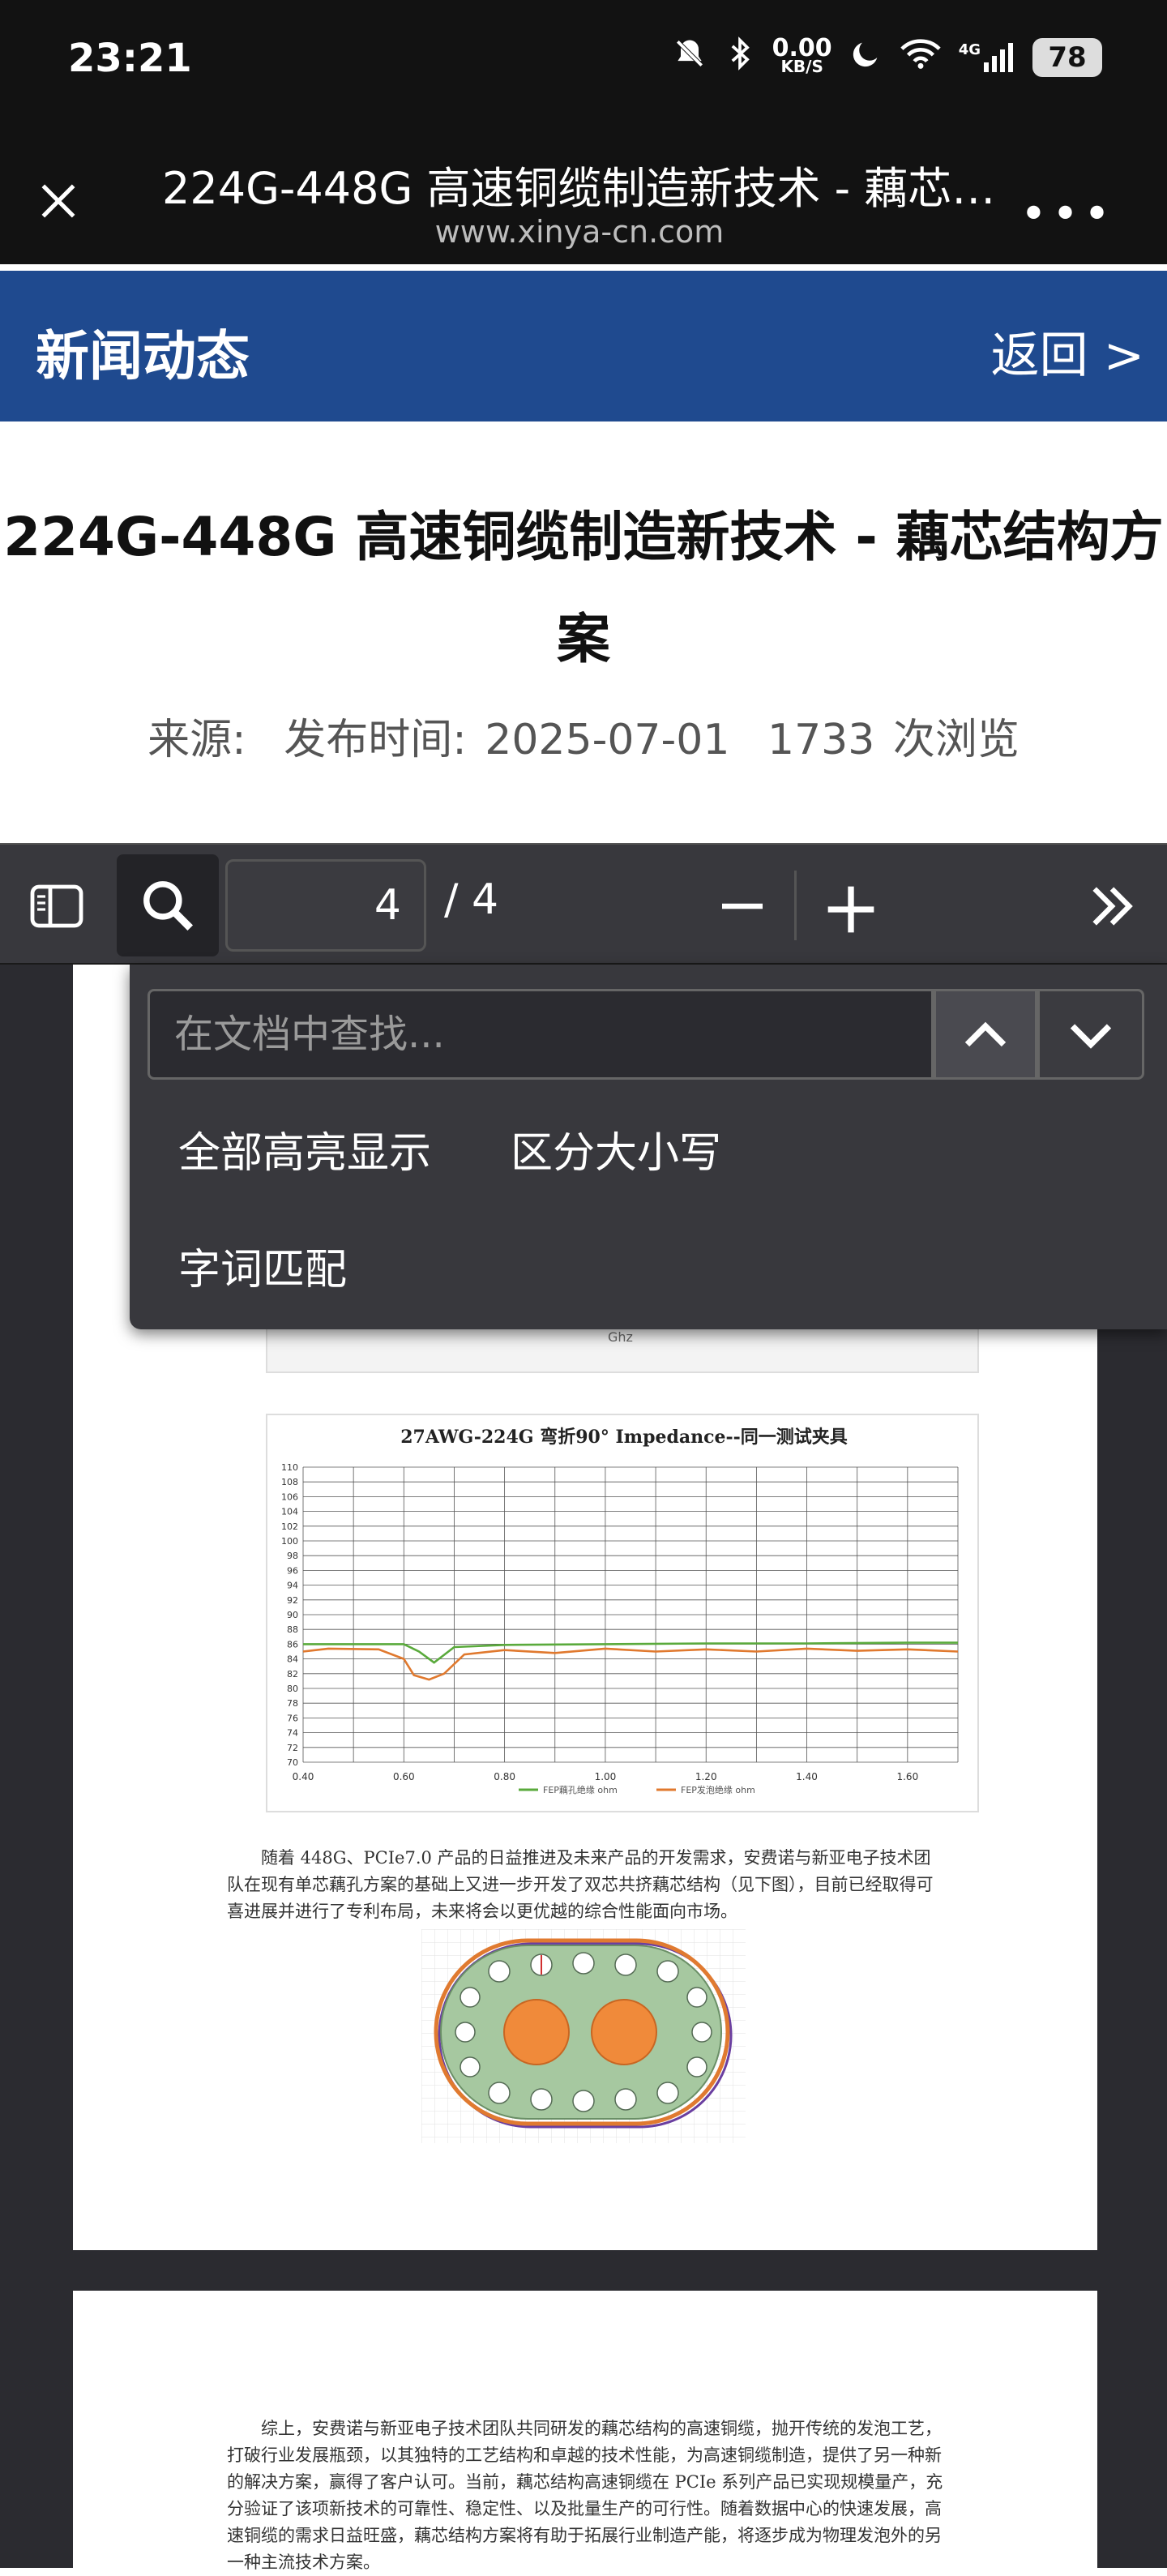 Image resolution: width=1167 pixels, height=2576 pixels. What do you see at coordinates (1067, 57) in the screenshot?
I see `battery-indicator: 78` at bounding box center [1067, 57].